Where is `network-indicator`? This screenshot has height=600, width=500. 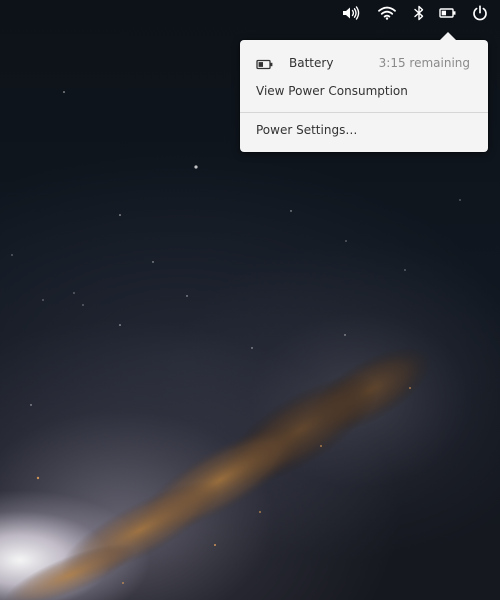 network-indicator is located at coordinates (387, 13).